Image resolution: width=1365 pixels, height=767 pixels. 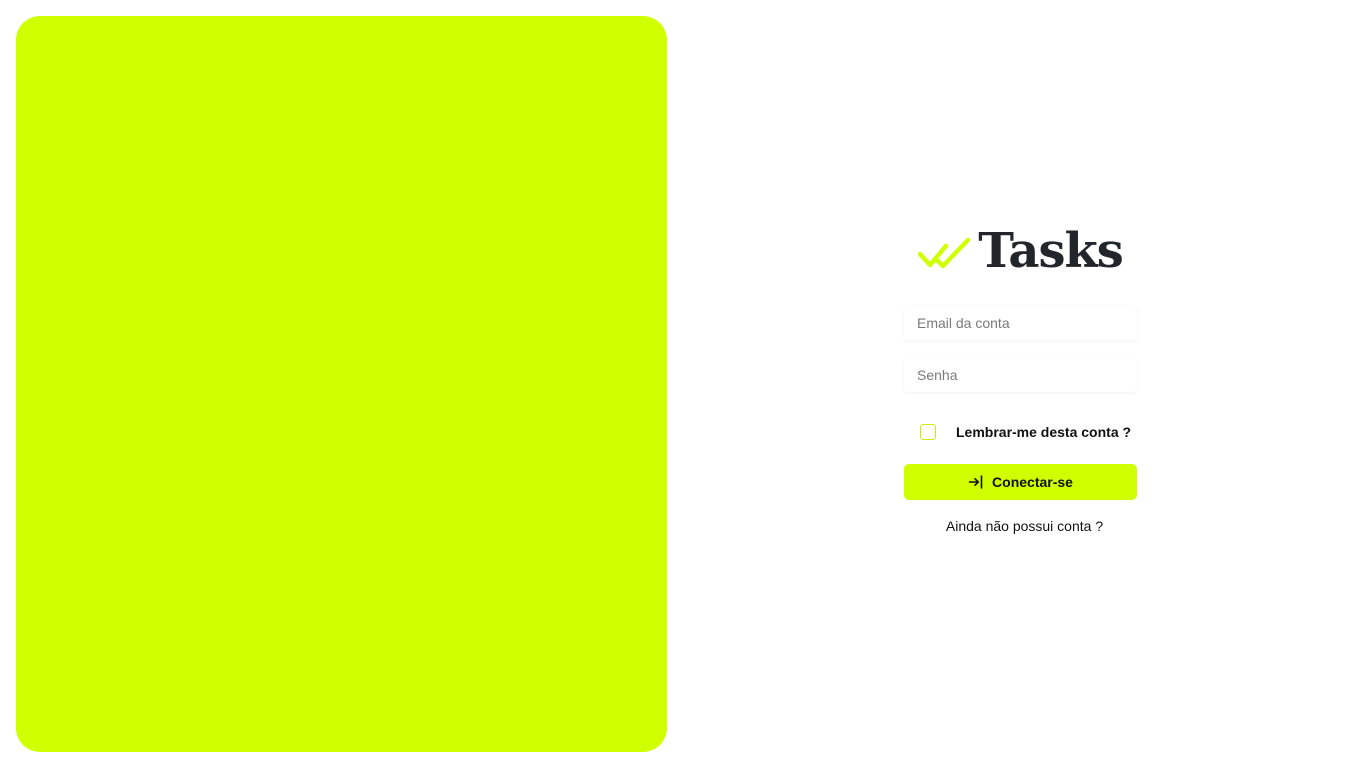 I want to click on login-icon, so click(x=975, y=482).